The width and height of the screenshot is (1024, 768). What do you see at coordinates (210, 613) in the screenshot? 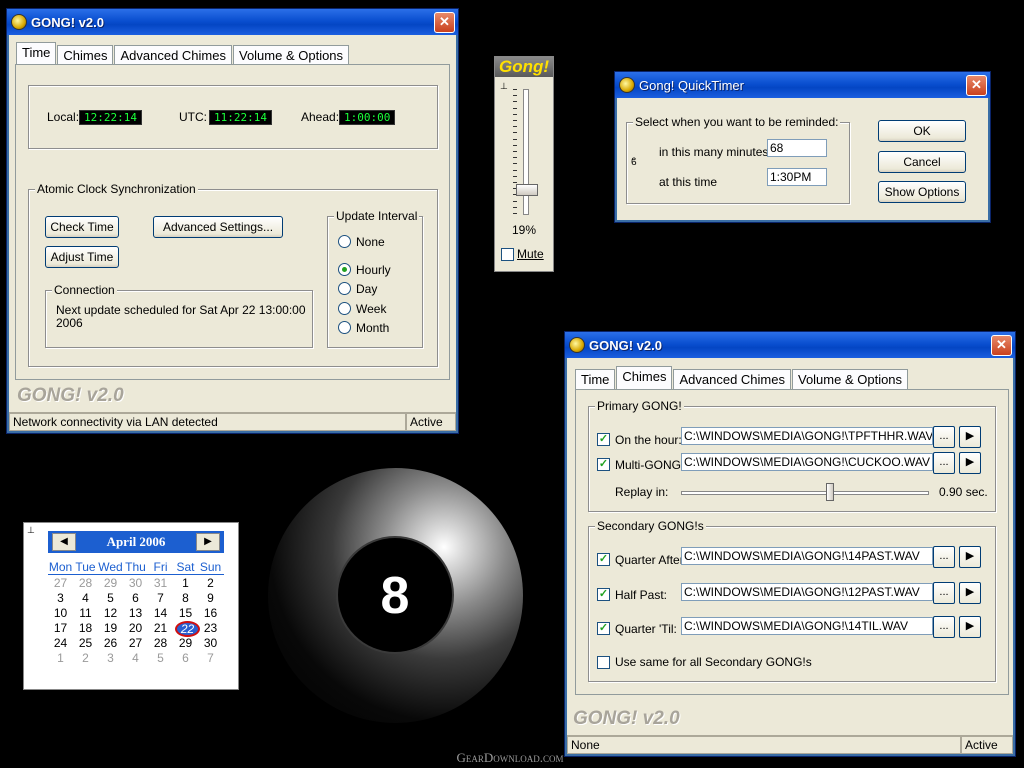
I see `calendar-day: 16` at bounding box center [210, 613].